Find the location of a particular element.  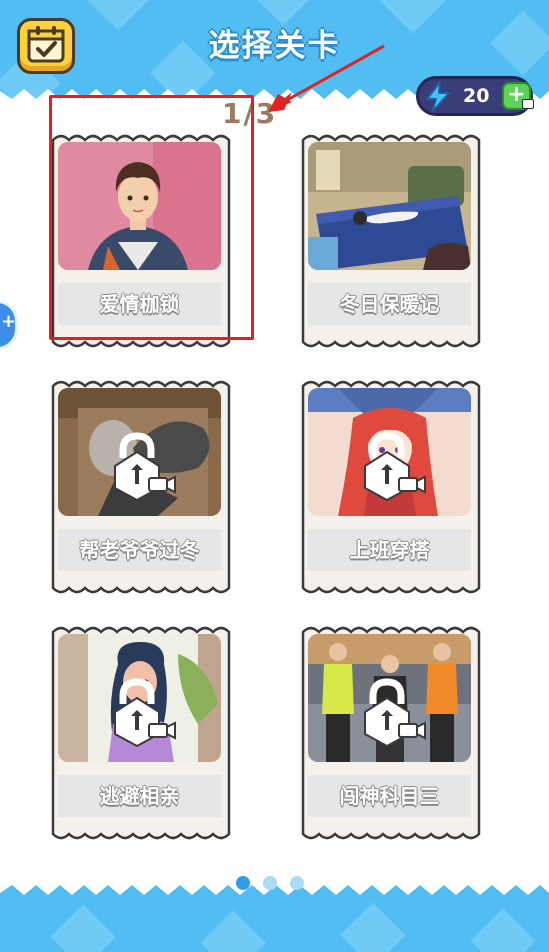

level-name: 上班穿搭 is located at coordinates (389, 550).